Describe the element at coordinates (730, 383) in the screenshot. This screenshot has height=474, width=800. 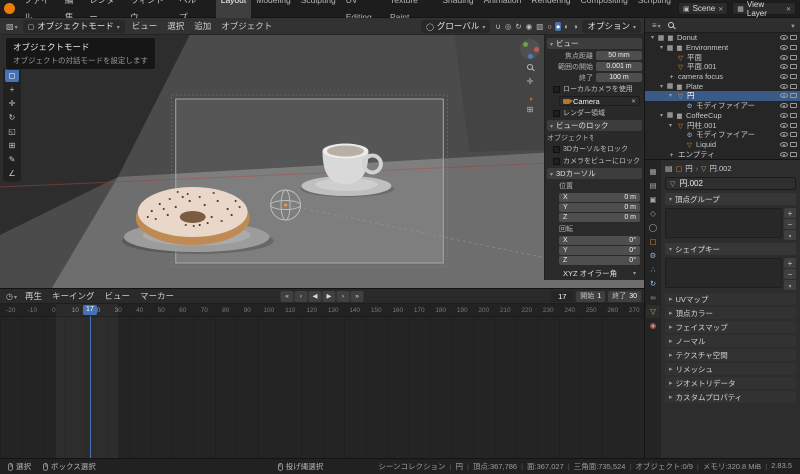
I see `properties-section: ジオメトリデータ` at that location.